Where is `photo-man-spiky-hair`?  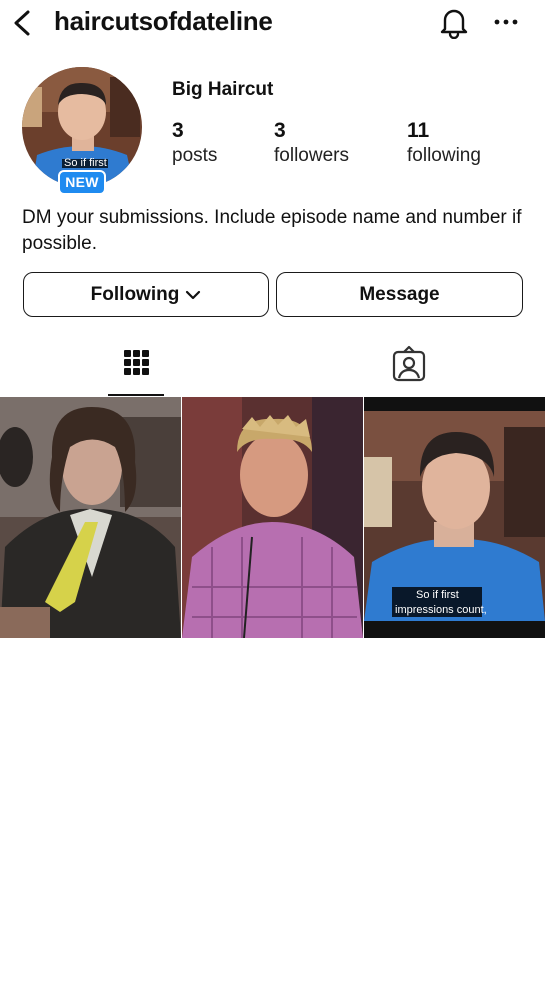 photo-man-spiky-hair is located at coordinates (272, 517).